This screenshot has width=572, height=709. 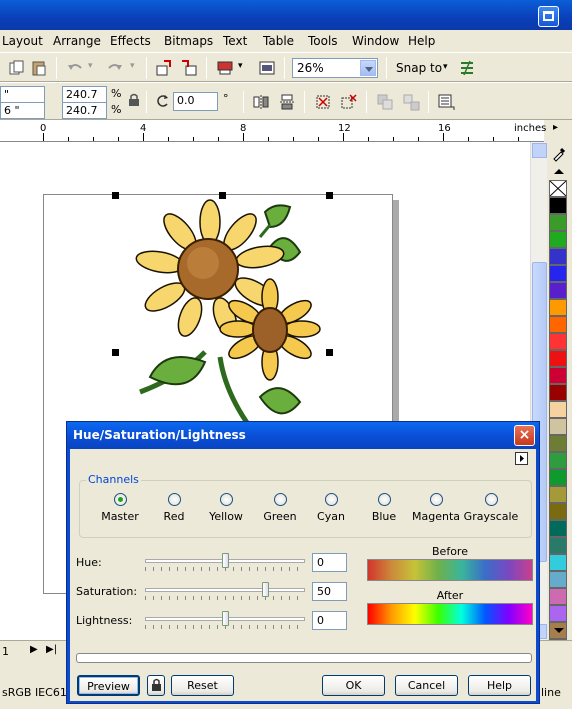 What do you see at coordinates (188, 41) in the screenshot?
I see `menu-bitmaps: Bitmaps` at bounding box center [188, 41].